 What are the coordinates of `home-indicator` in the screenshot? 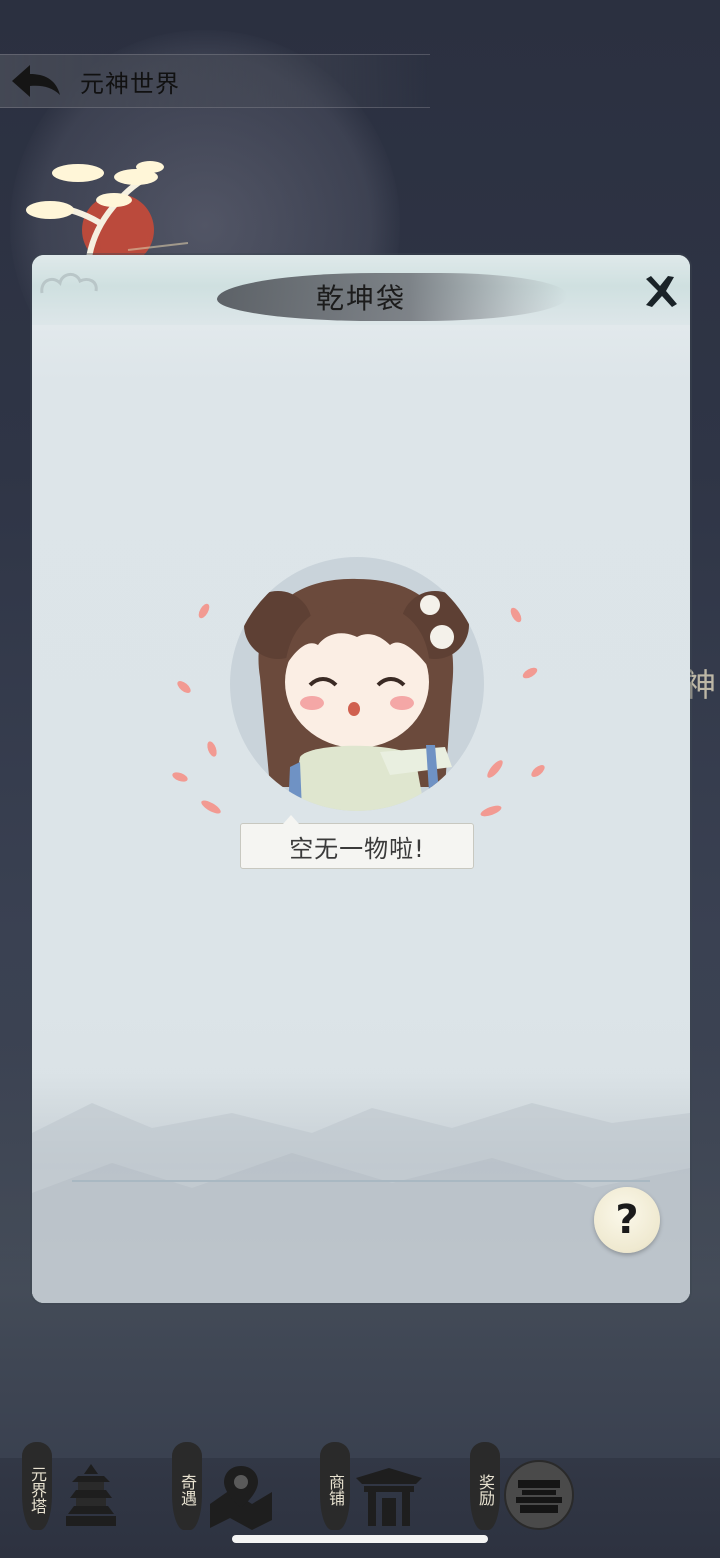 It's located at (360, 1539).